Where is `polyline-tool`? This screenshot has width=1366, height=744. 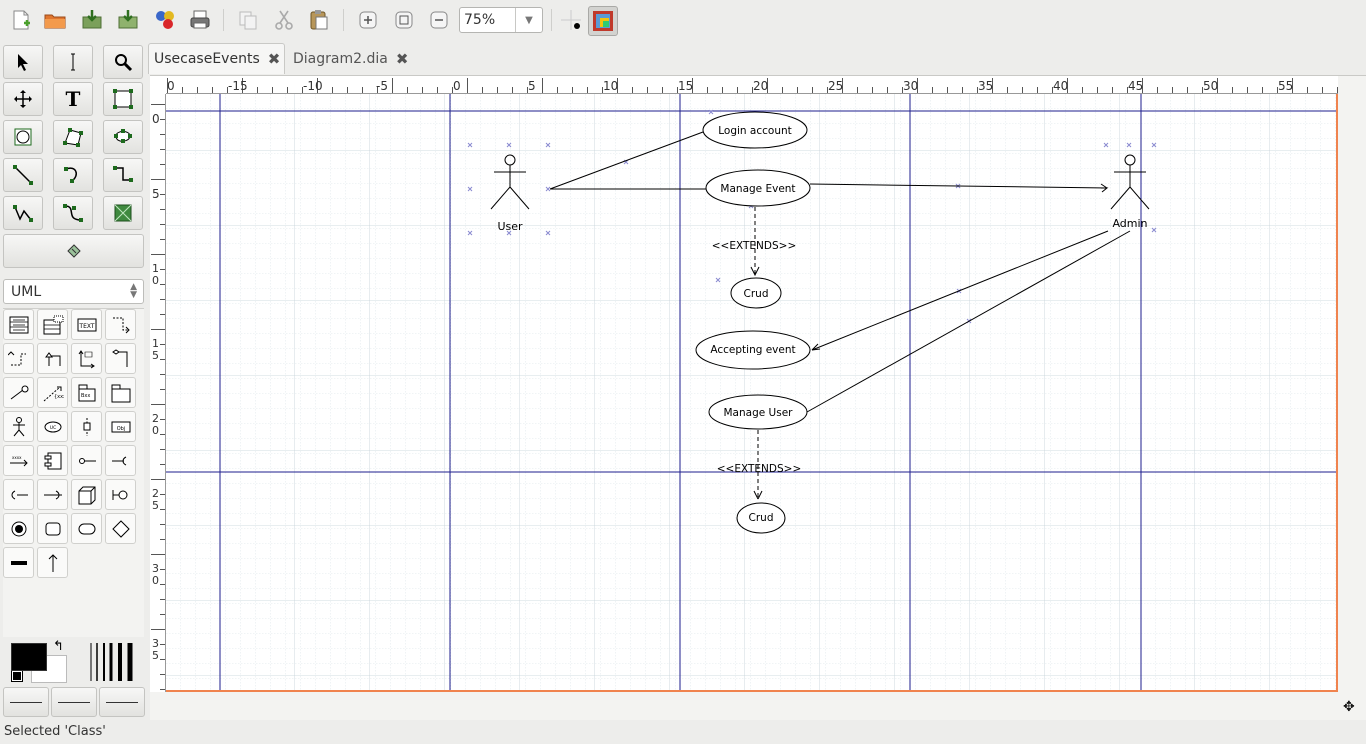 polyline-tool is located at coordinates (23, 213).